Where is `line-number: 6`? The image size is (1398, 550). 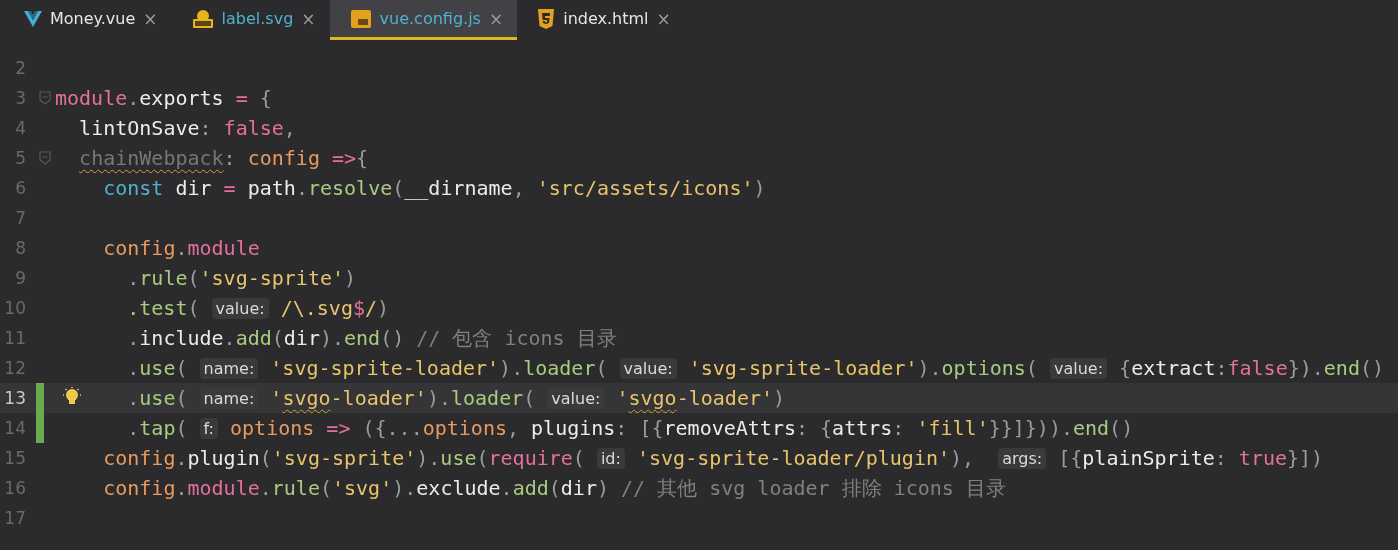
line-number: 6 is located at coordinates (20, 188).